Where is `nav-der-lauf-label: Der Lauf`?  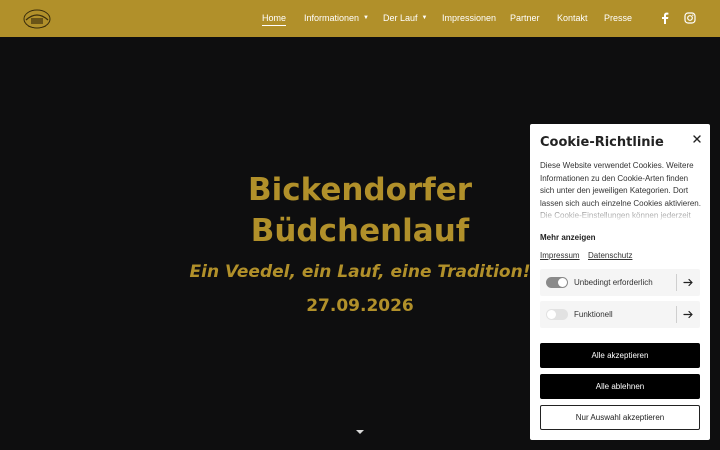 nav-der-lauf-label: Der Lauf is located at coordinates (400, 18).